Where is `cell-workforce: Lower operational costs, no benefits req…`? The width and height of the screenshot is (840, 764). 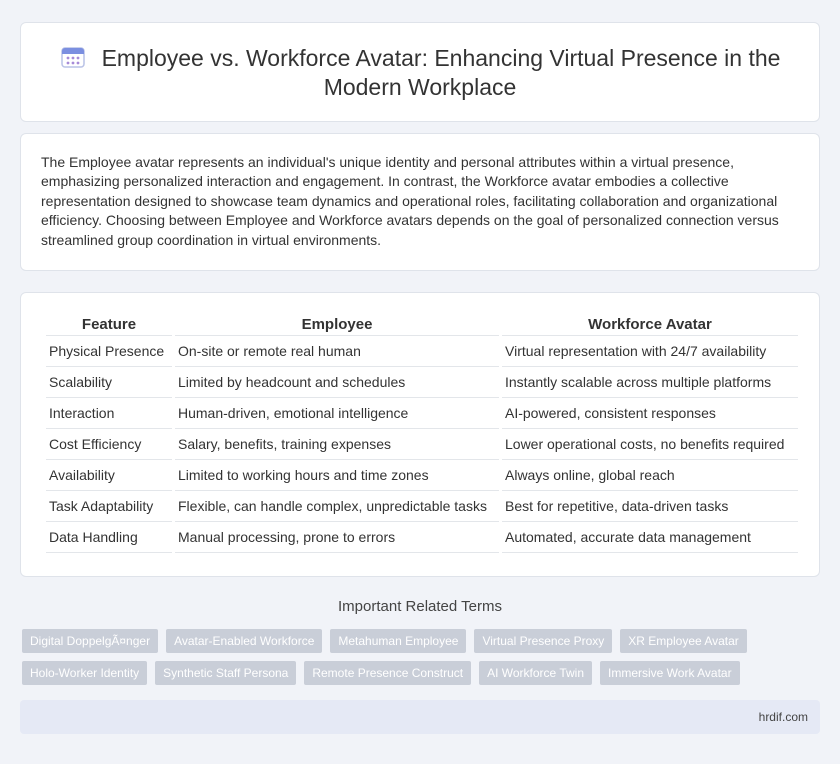 cell-workforce: Lower operational costs, no benefits req… is located at coordinates (650, 444).